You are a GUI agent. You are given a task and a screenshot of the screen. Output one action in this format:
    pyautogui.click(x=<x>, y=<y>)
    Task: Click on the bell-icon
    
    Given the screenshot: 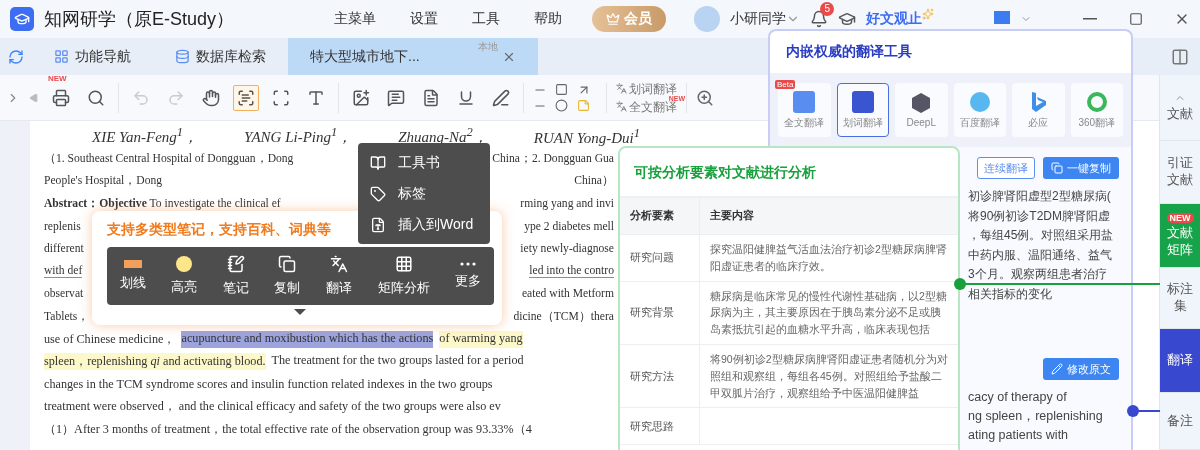 What is the action you would take?
    pyautogui.click(x=819, y=19)
    